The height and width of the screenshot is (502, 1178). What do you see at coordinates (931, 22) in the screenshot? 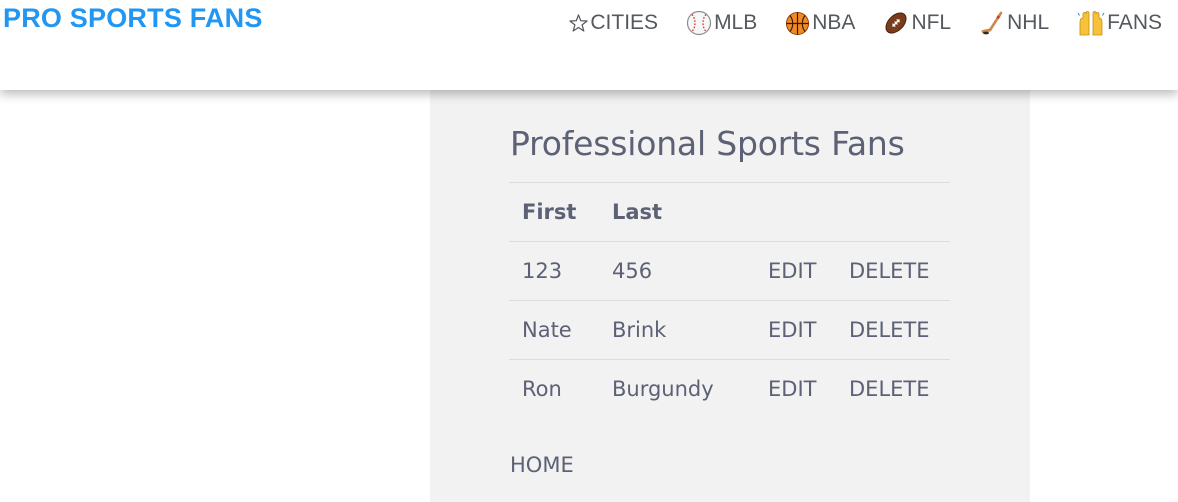
I see `nav-label-nfl: NFL` at bounding box center [931, 22].